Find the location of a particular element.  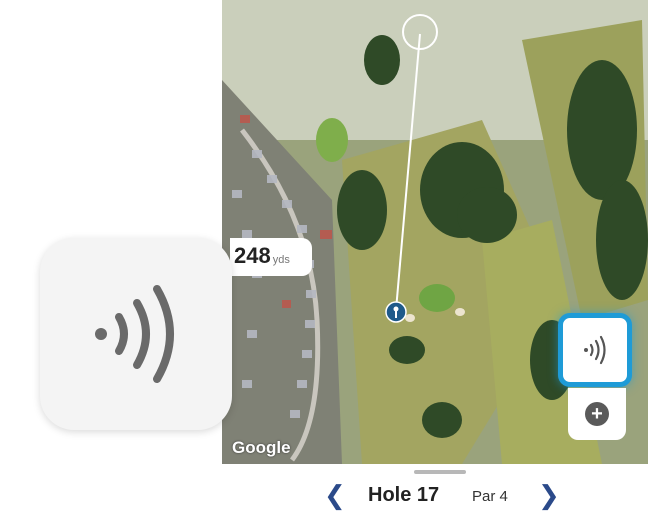

rangefinder-icon-callout is located at coordinates (136, 334).